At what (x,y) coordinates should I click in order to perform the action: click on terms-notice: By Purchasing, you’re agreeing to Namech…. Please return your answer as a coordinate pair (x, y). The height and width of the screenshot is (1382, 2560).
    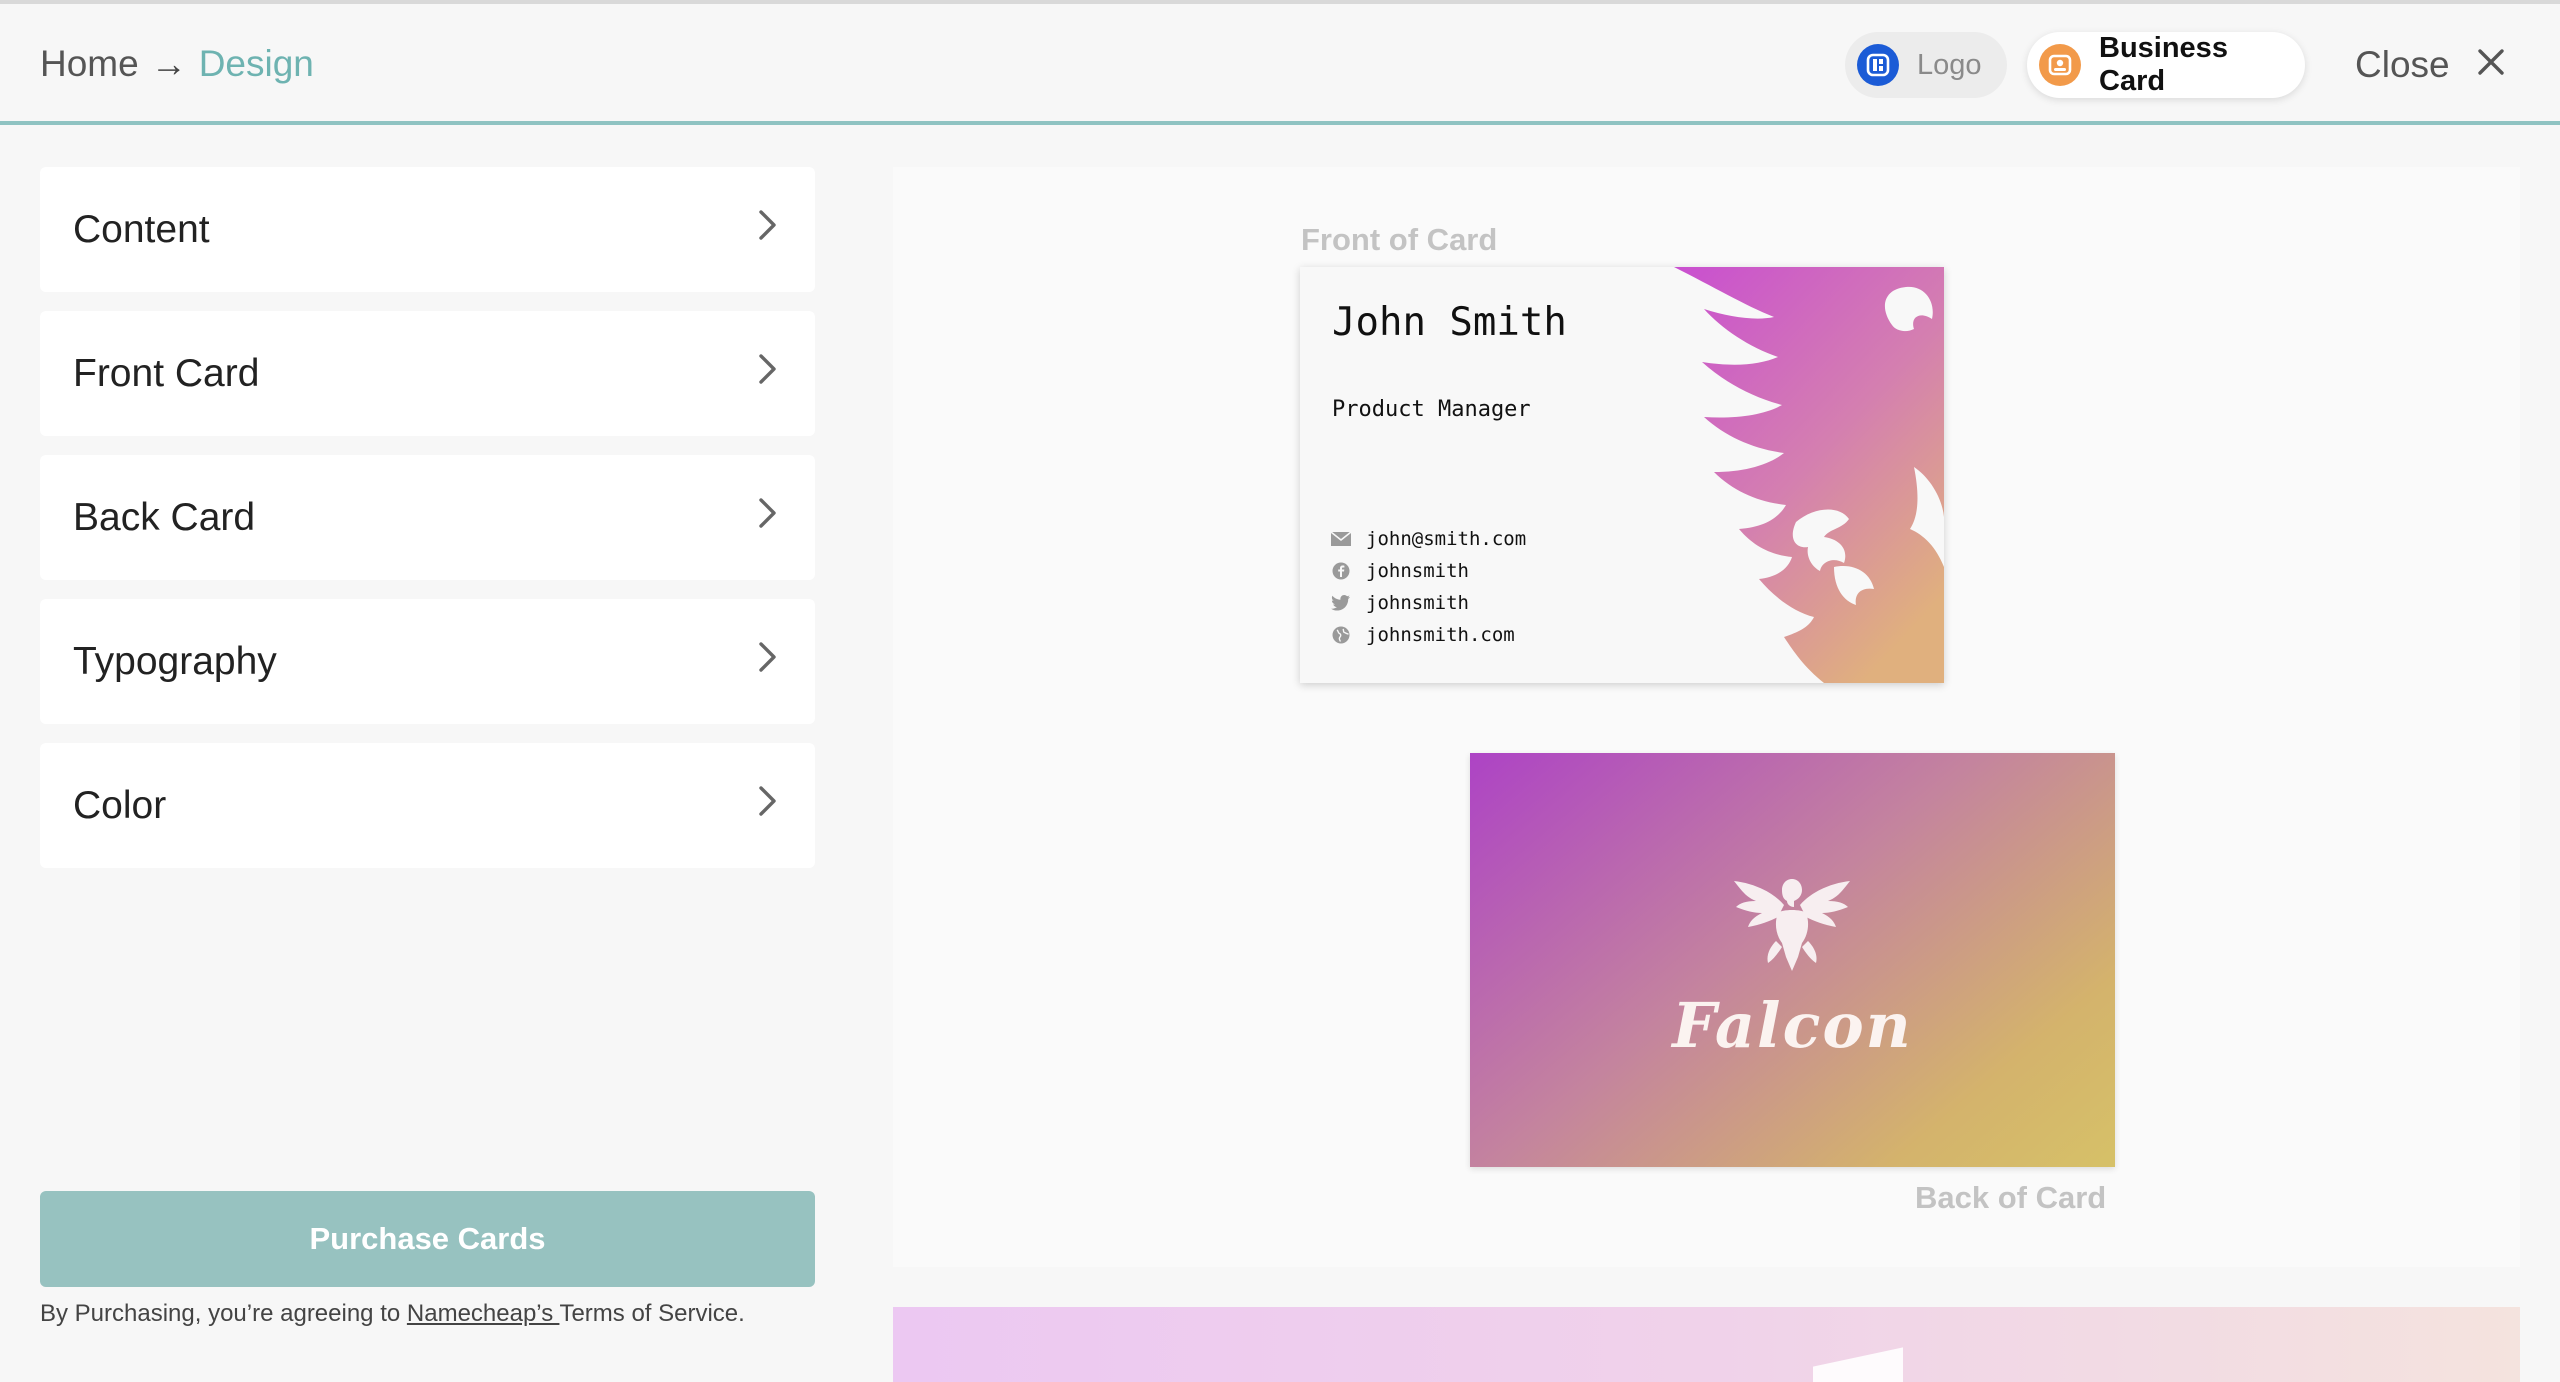
    Looking at the image, I should click on (392, 1314).